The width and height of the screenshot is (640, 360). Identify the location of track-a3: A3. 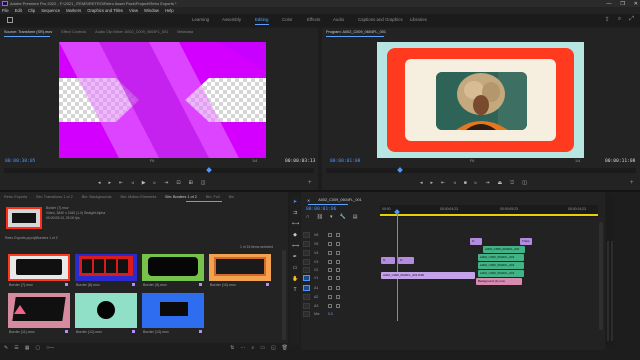
(340, 306).